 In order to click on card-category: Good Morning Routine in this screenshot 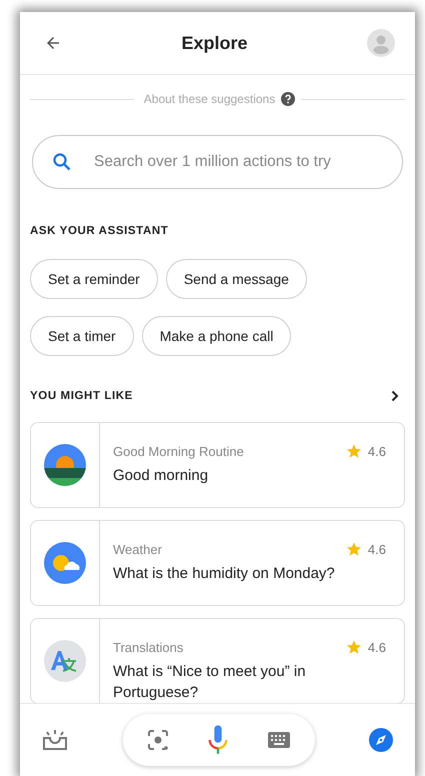, I will do `click(179, 451)`.